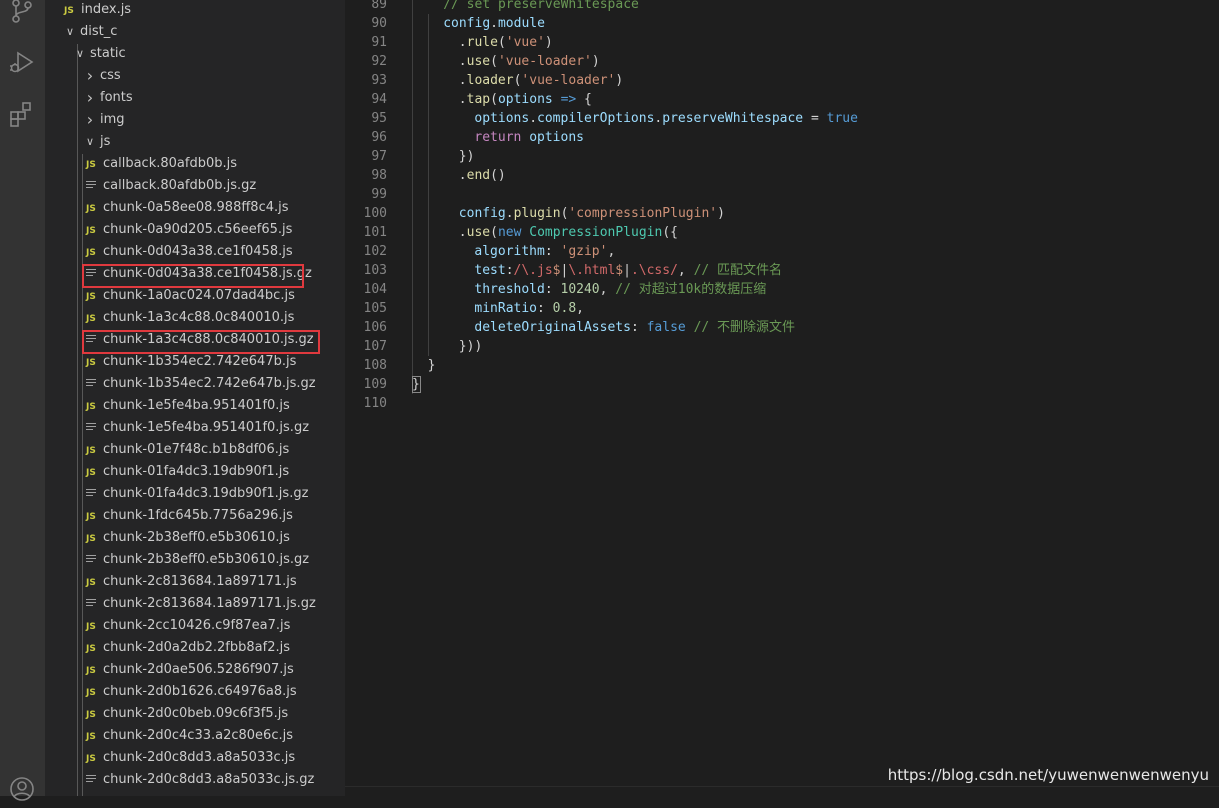  I want to click on tree-folder-row: ∨ js, so click(195, 142).